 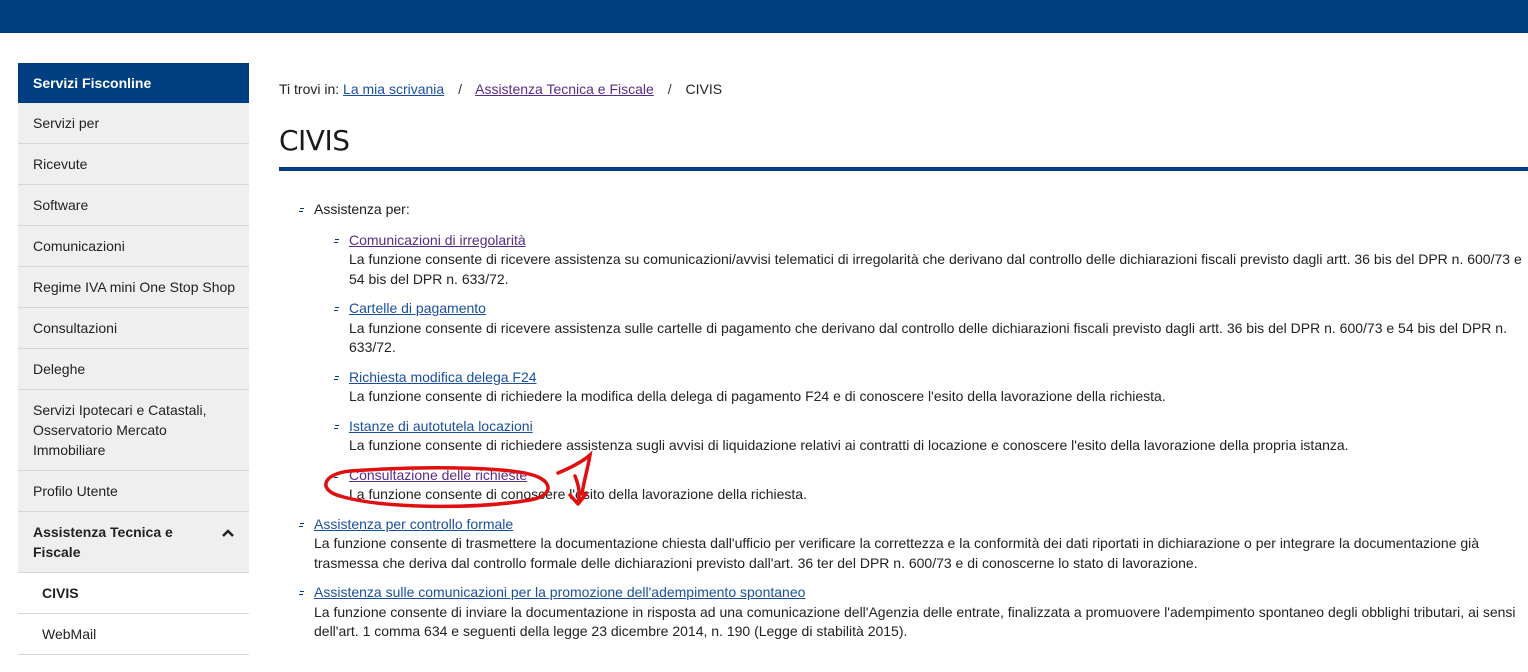 What do you see at coordinates (133, 287) in the screenshot?
I see `sidebar-item-regime-iva: Regime IVA mini One Stop Shop` at bounding box center [133, 287].